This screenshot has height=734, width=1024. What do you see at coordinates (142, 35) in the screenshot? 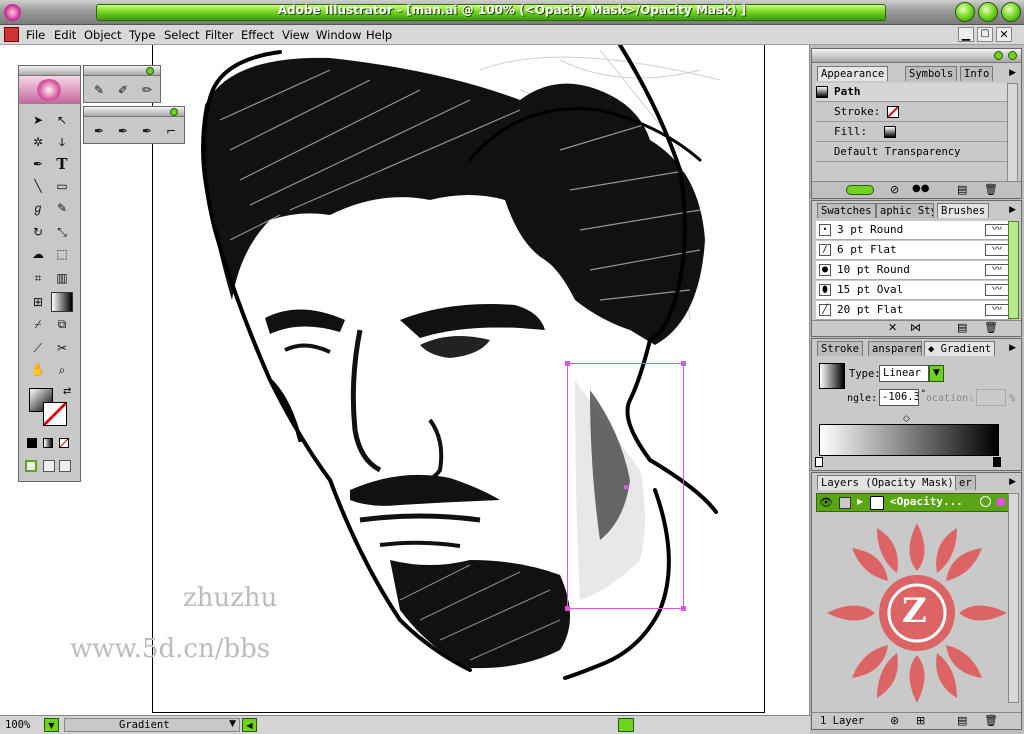
I see `menu-type: Type` at bounding box center [142, 35].